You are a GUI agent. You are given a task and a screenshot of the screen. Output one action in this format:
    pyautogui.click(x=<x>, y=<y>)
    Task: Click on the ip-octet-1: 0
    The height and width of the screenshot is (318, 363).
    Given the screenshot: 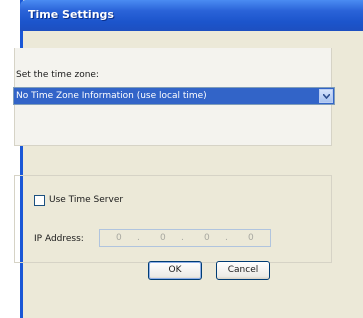 What is the action you would take?
    pyautogui.click(x=119, y=238)
    